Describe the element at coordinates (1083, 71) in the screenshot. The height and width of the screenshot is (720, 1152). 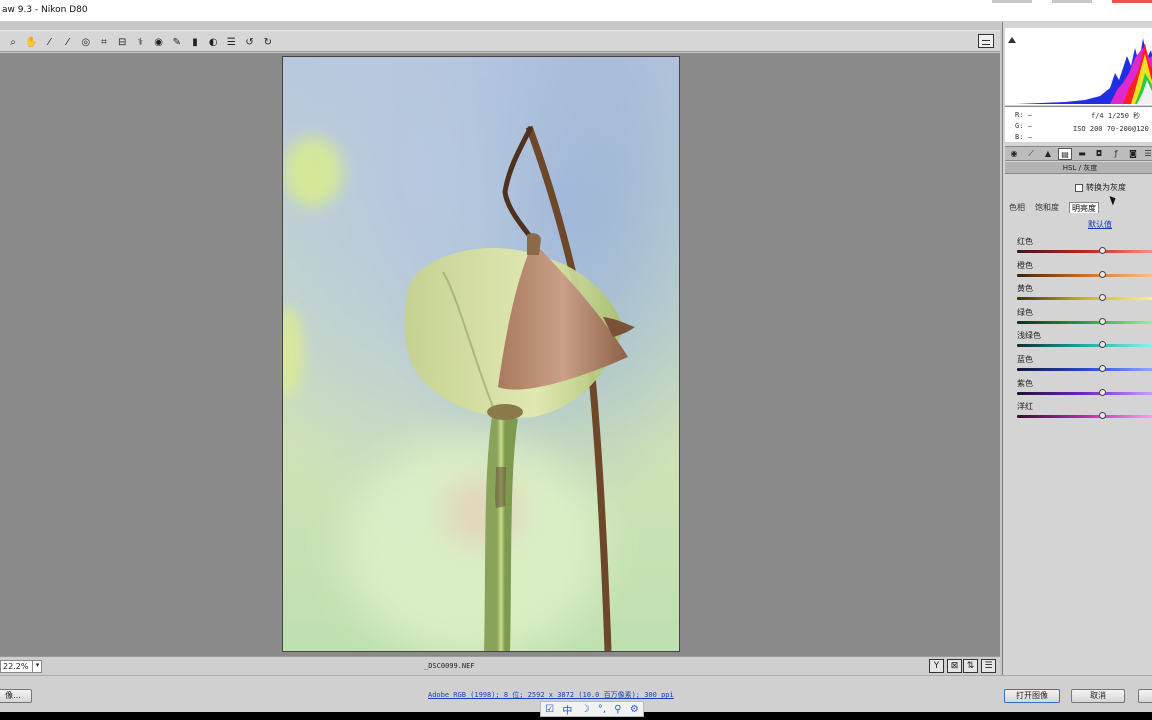
I see `histogram-graph` at that location.